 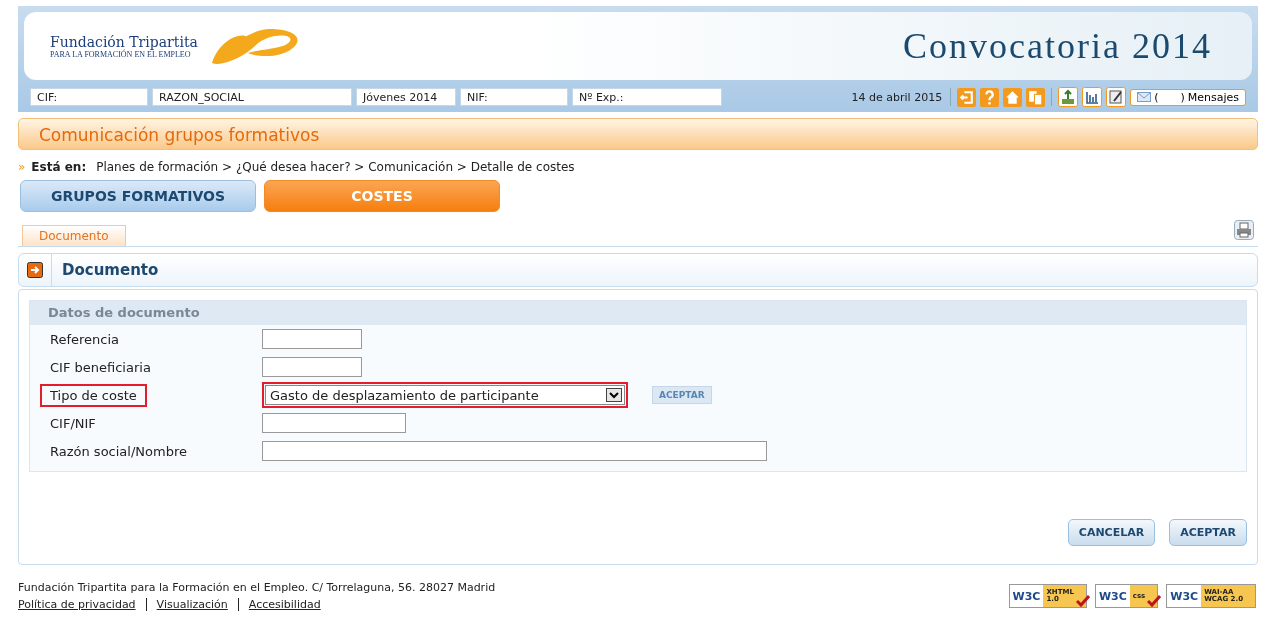 What do you see at coordinates (284, 604) in the screenshot?
I see `footer-link: Accesibilidad` at bounding box center [284, 604].